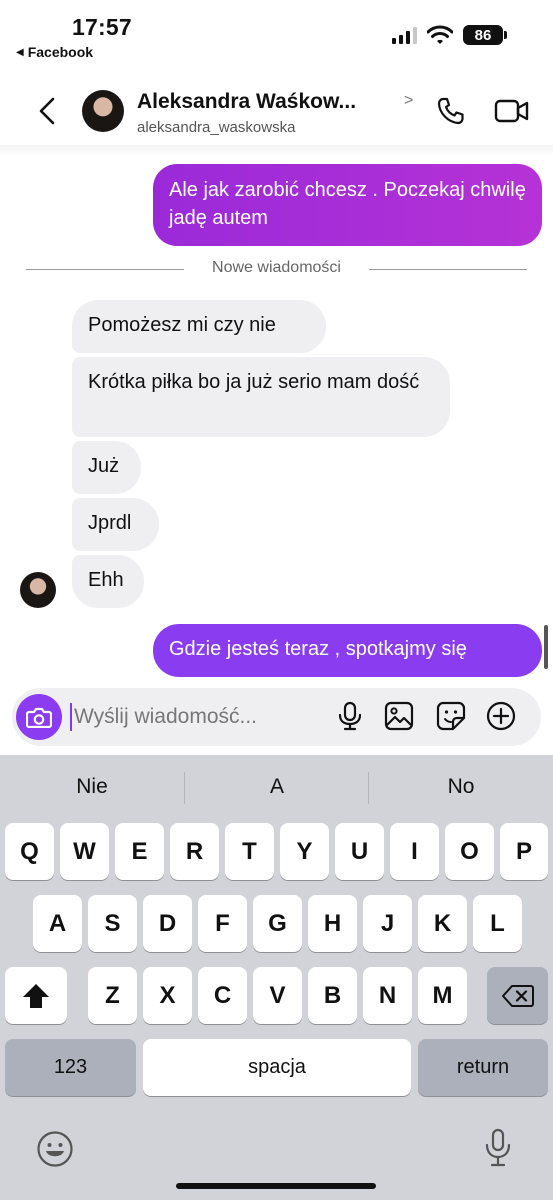  What do you see at coordinates (277, 1067) in the screenshot?
I see `space-key: spacja` at bounding box center [277, 1067].